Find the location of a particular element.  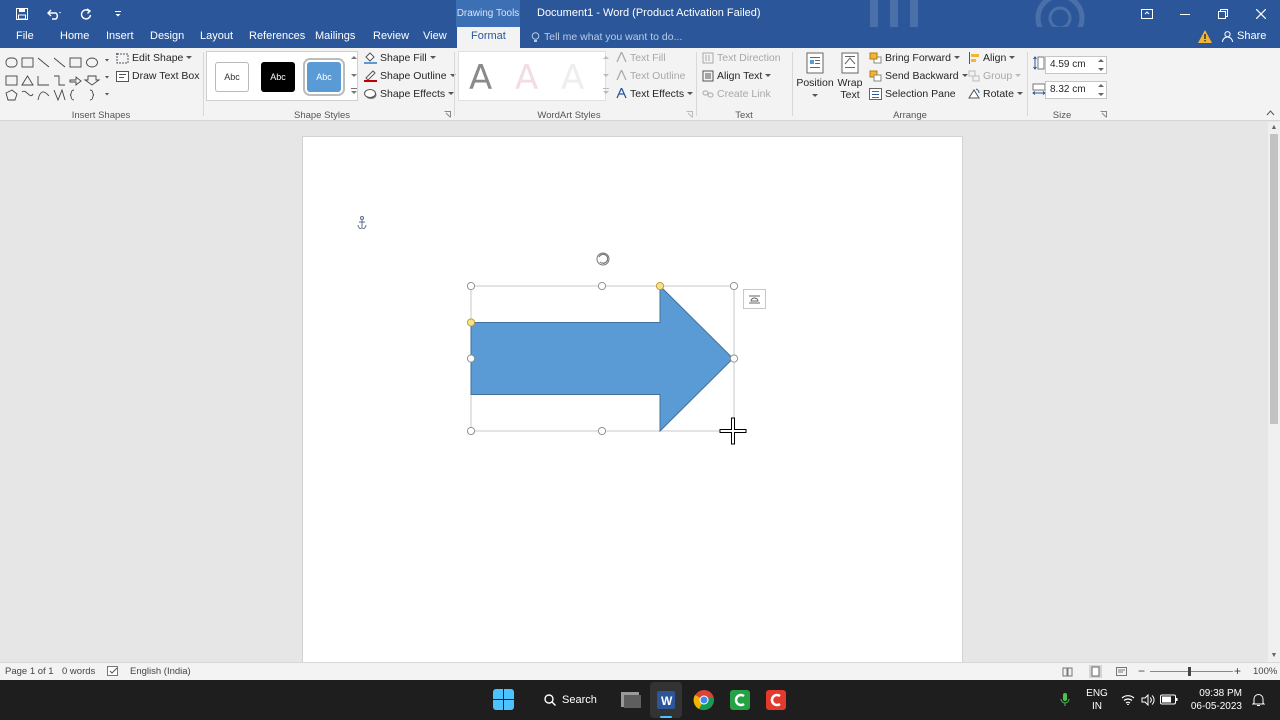

rotate-button: Rotate is located at coordinates (995, 94).